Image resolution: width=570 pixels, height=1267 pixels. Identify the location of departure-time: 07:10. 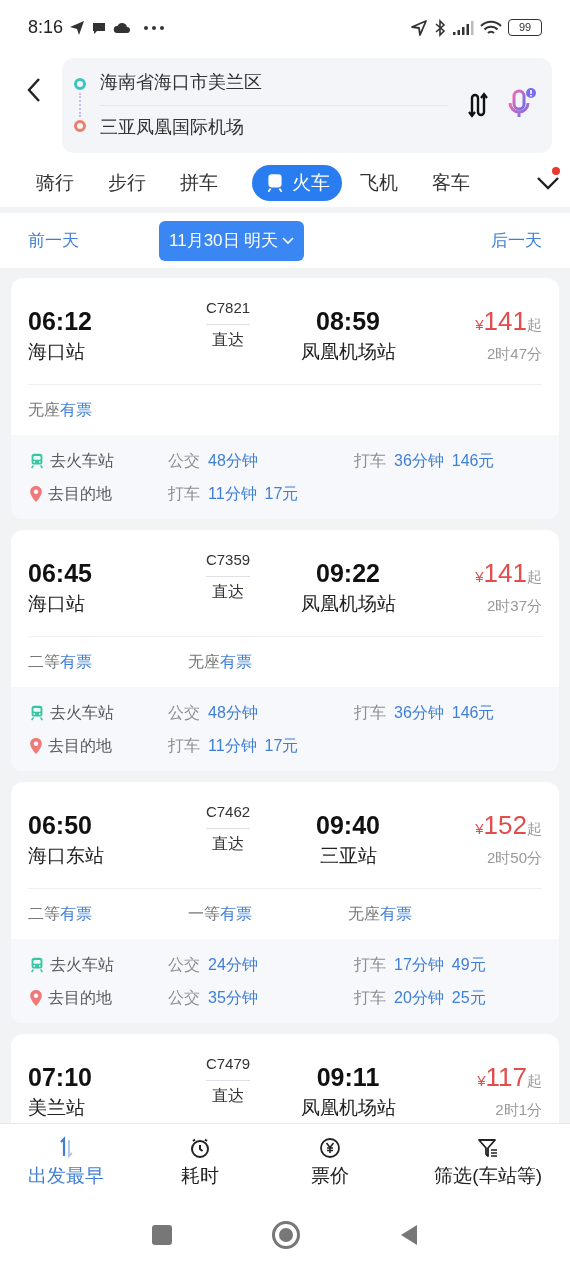
(60, 1077).